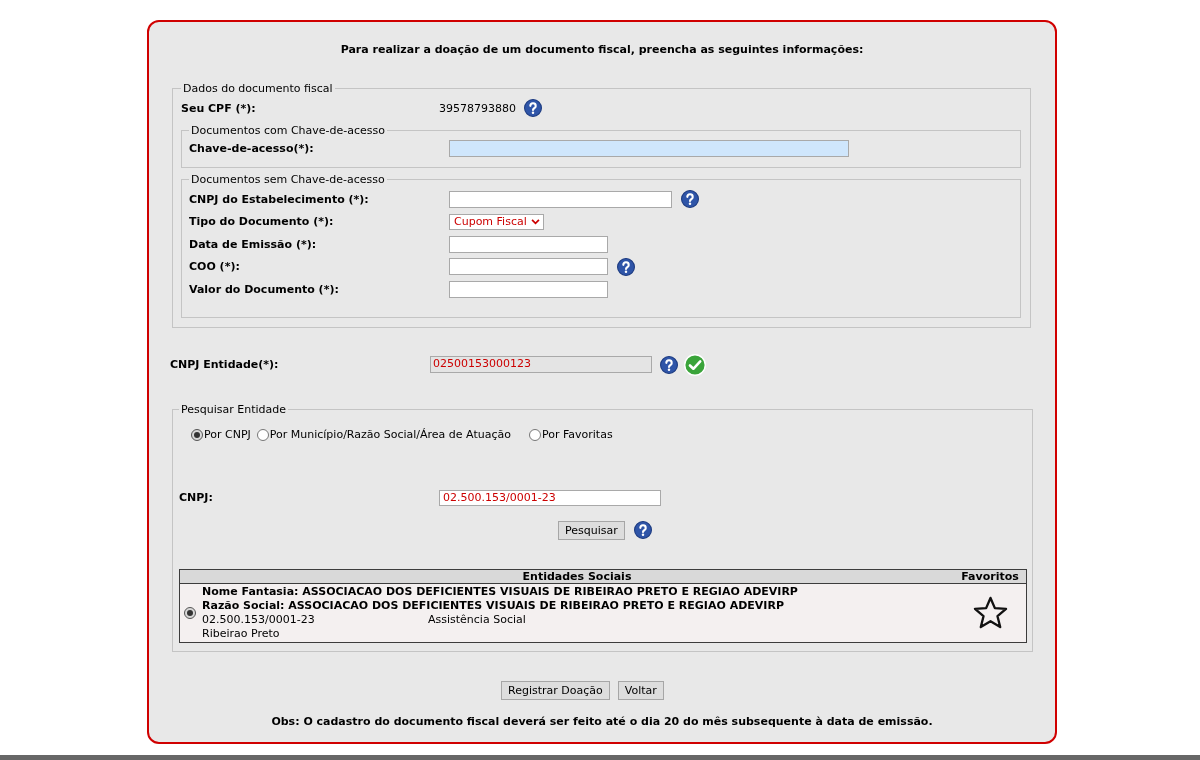  What do you see at coordinates (602, 721) in the screenshot?
I see `deadline-note: Obs: O cadastro do documento fiscal deverá ser feito até o dia 20 do mês subsequente à data de emissão.` at bounding box center [602, 721].